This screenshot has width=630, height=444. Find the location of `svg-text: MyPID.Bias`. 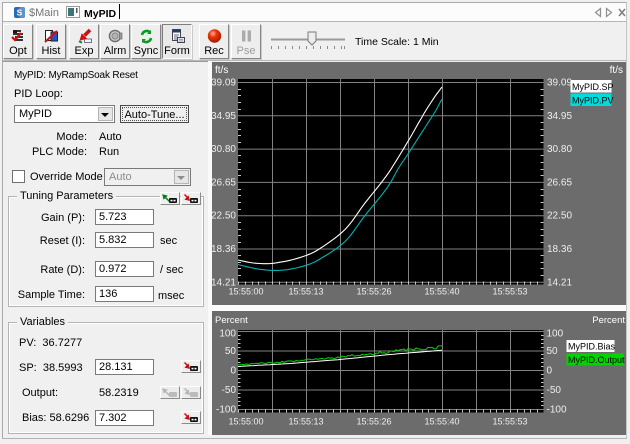

svg-text: MyPID.Bias is located at coordinates (592, 347).